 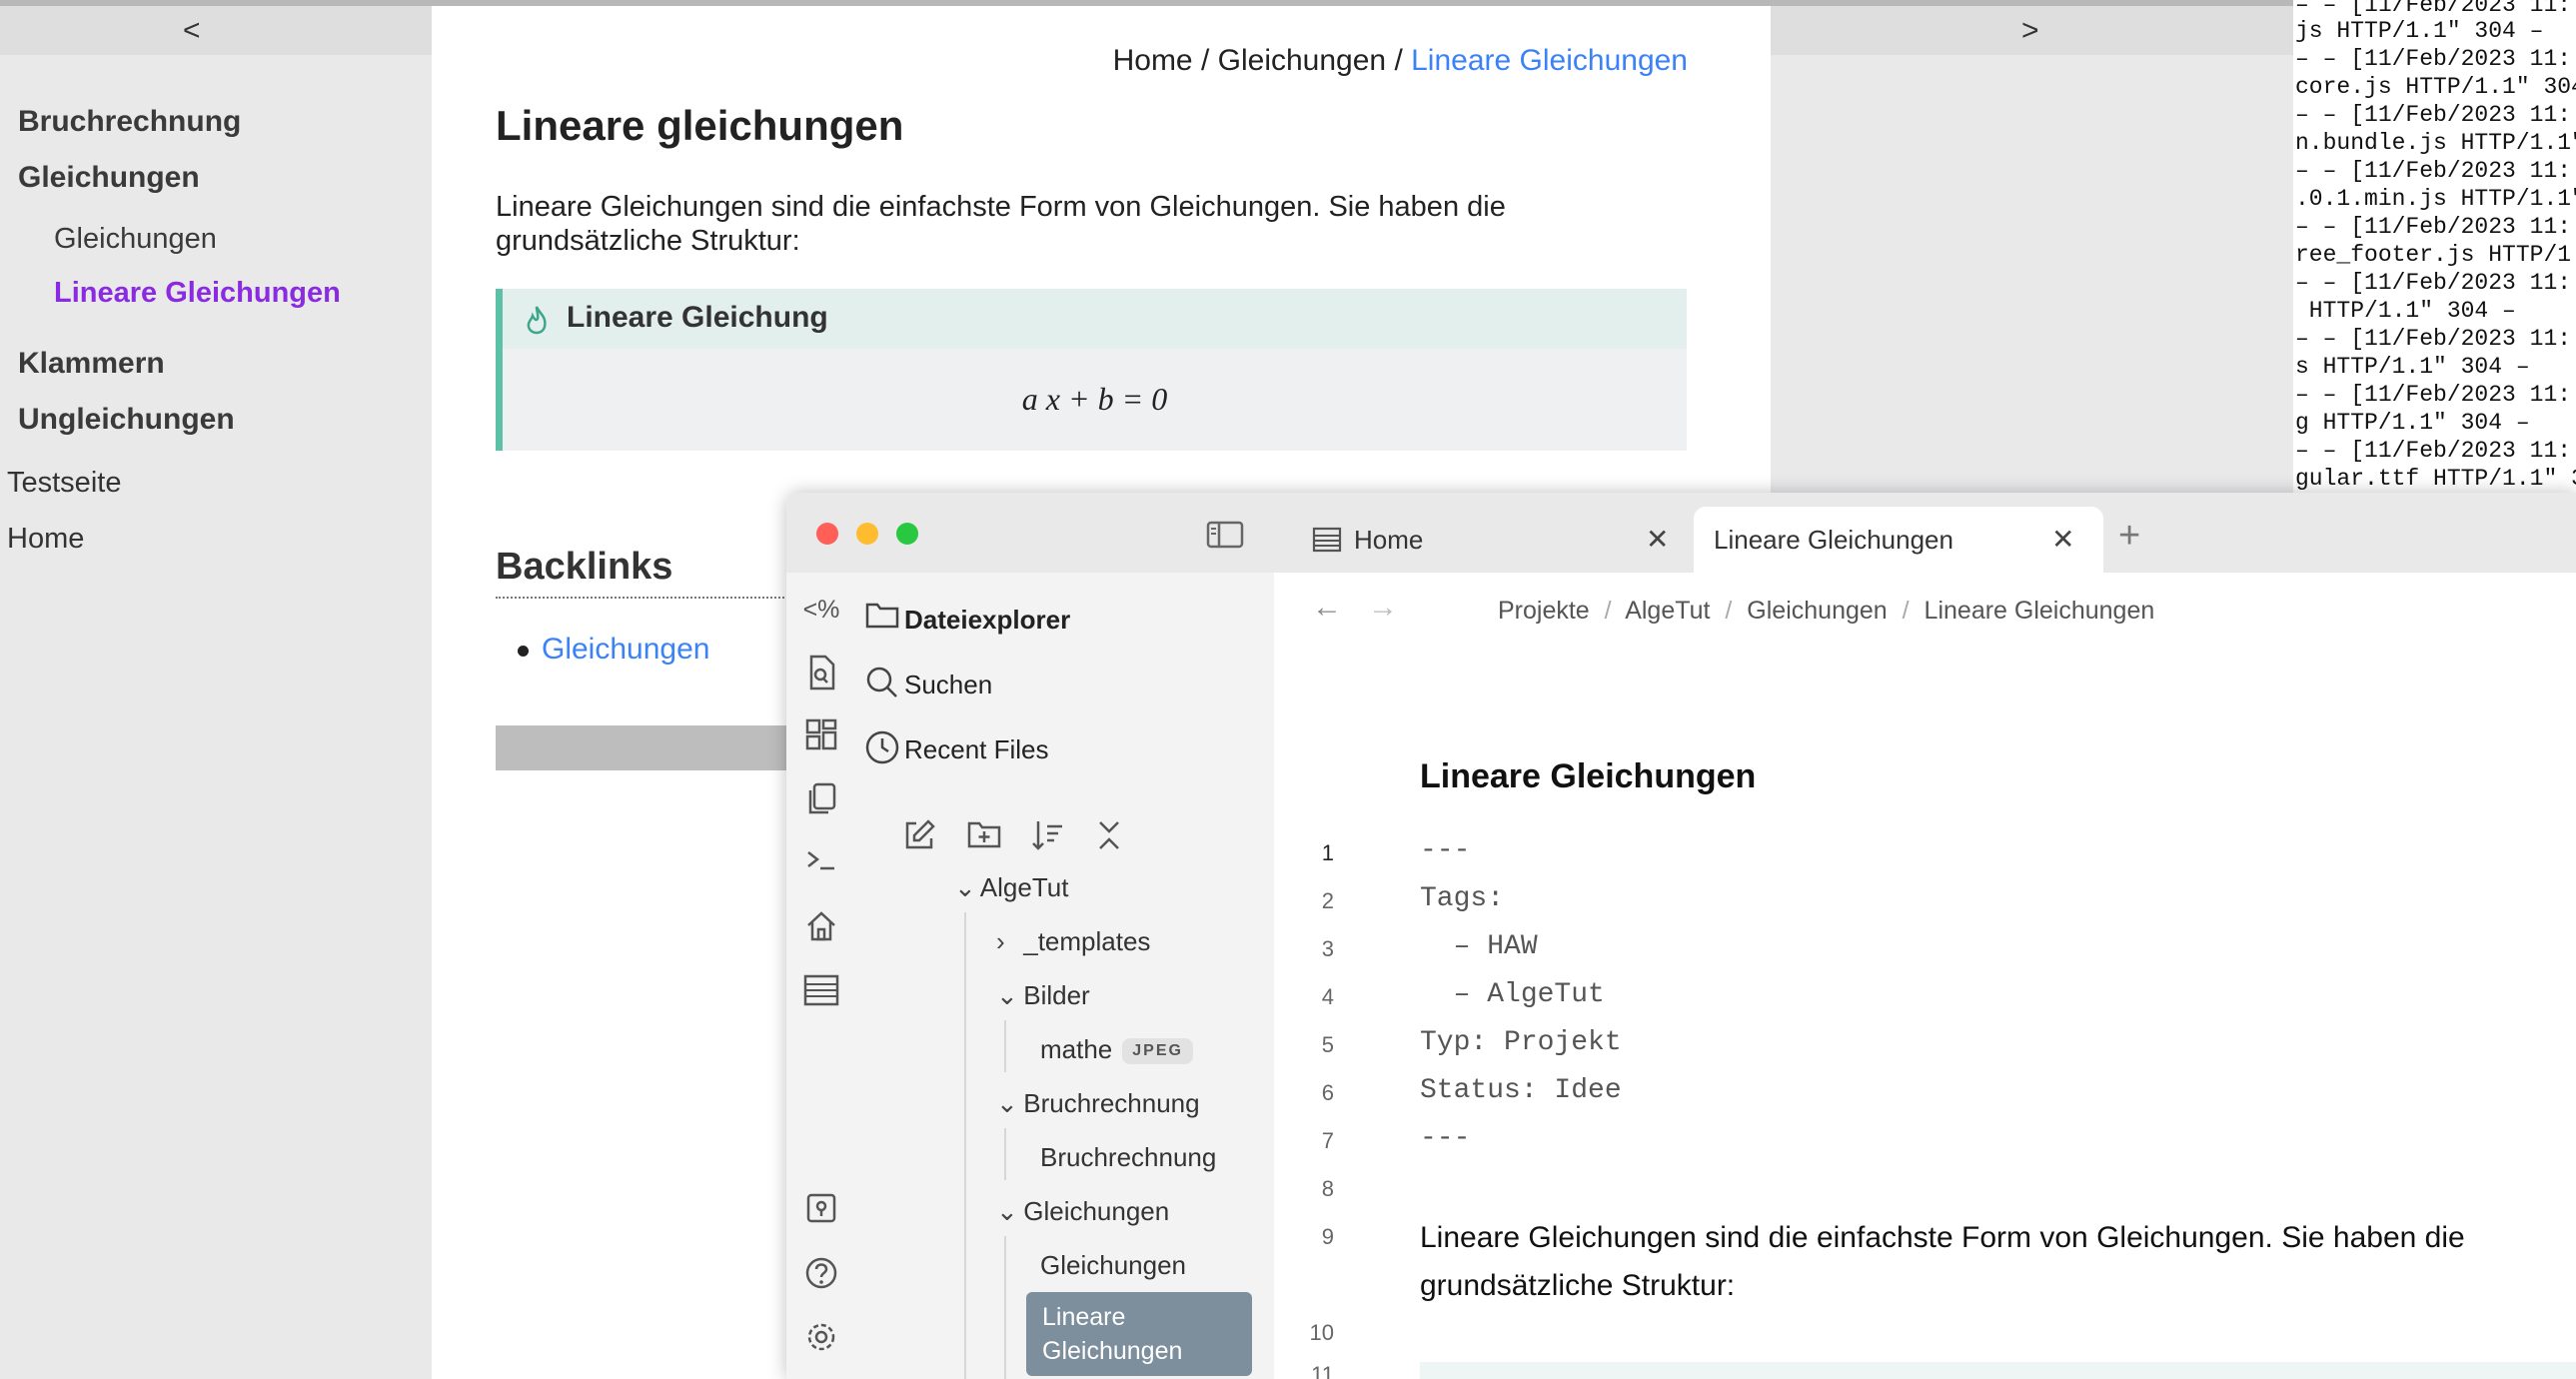 I want to click on home-icon, so click(x=821, y=929).